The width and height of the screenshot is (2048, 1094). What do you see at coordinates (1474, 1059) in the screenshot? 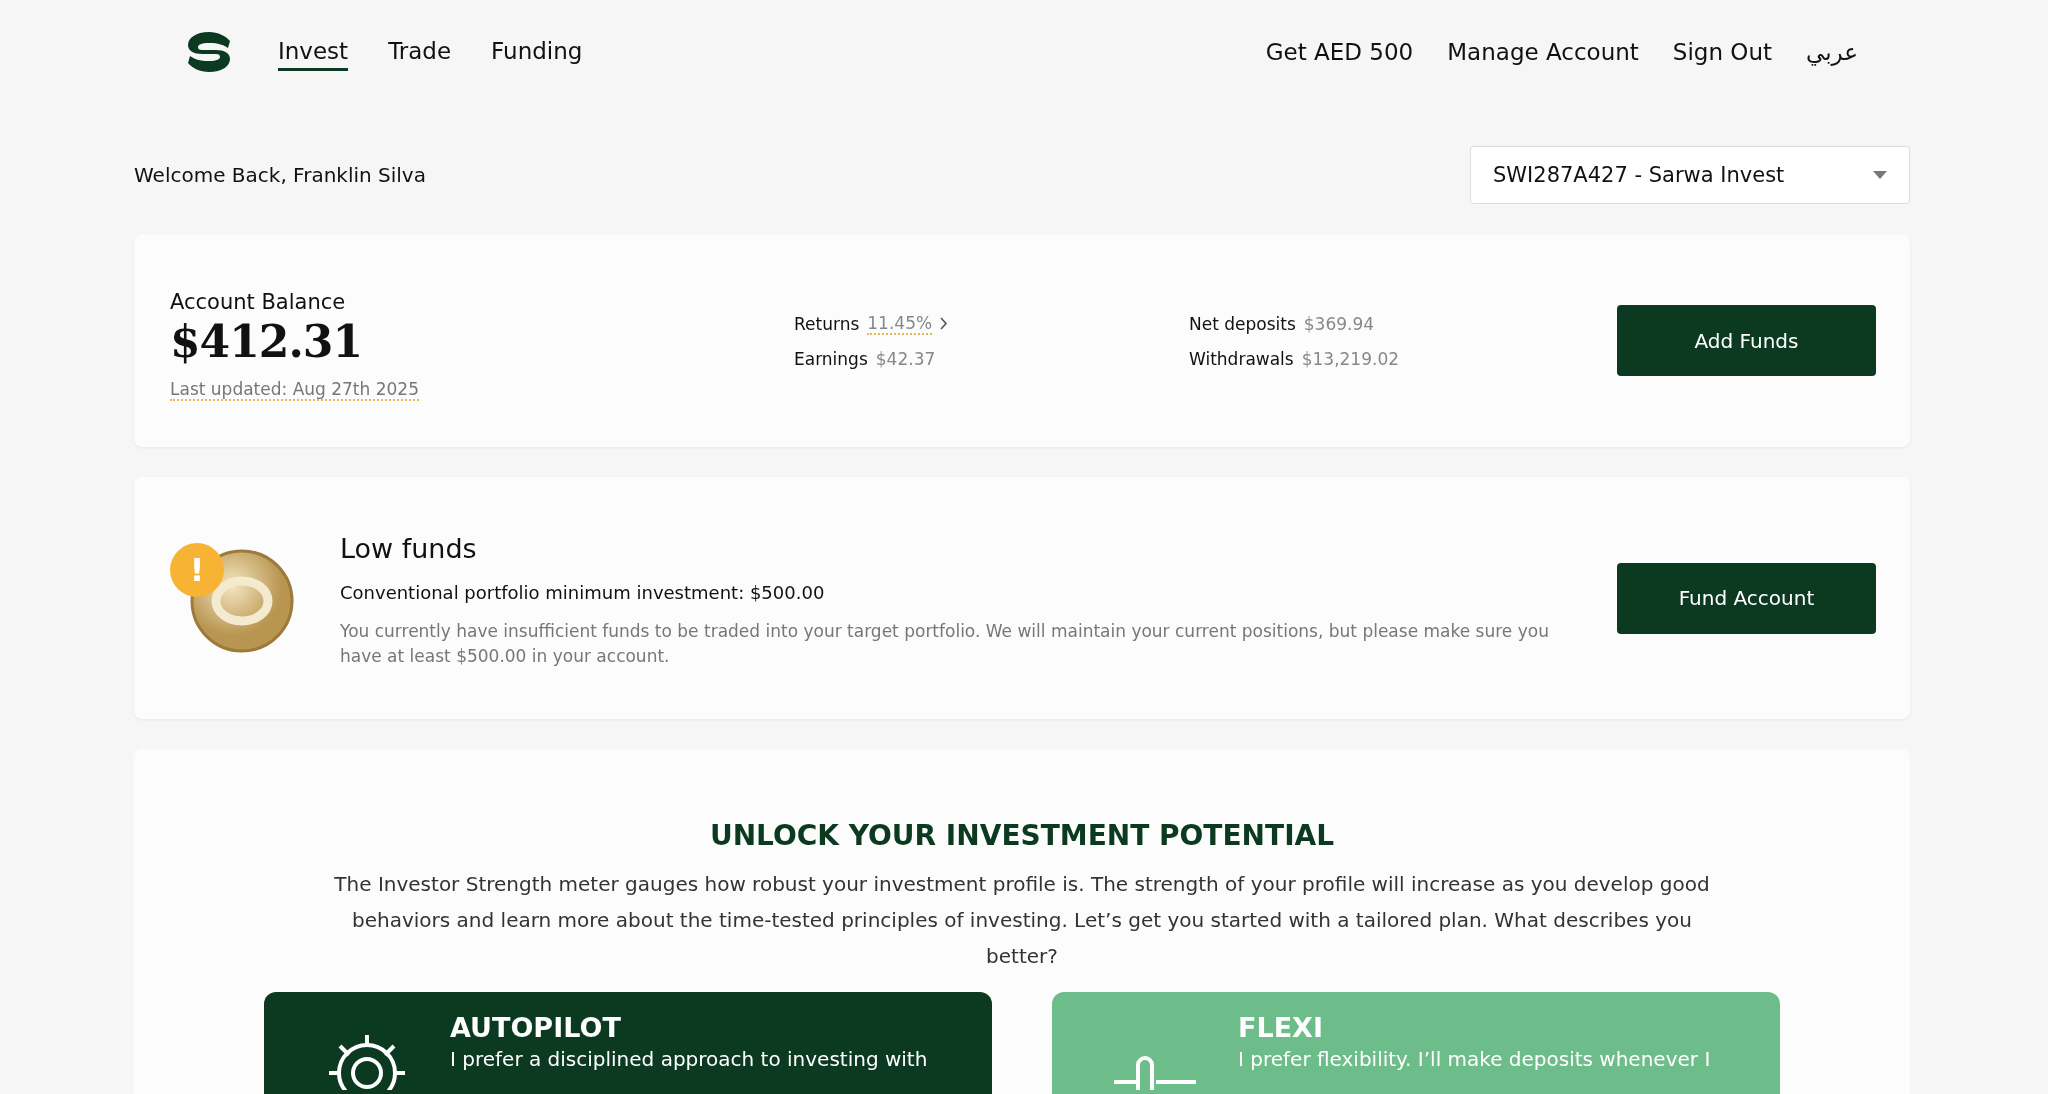
I see `plan-description: I prefer flexibility. I’ll make deposits whenever I` at bounding box center [1474, 1059].